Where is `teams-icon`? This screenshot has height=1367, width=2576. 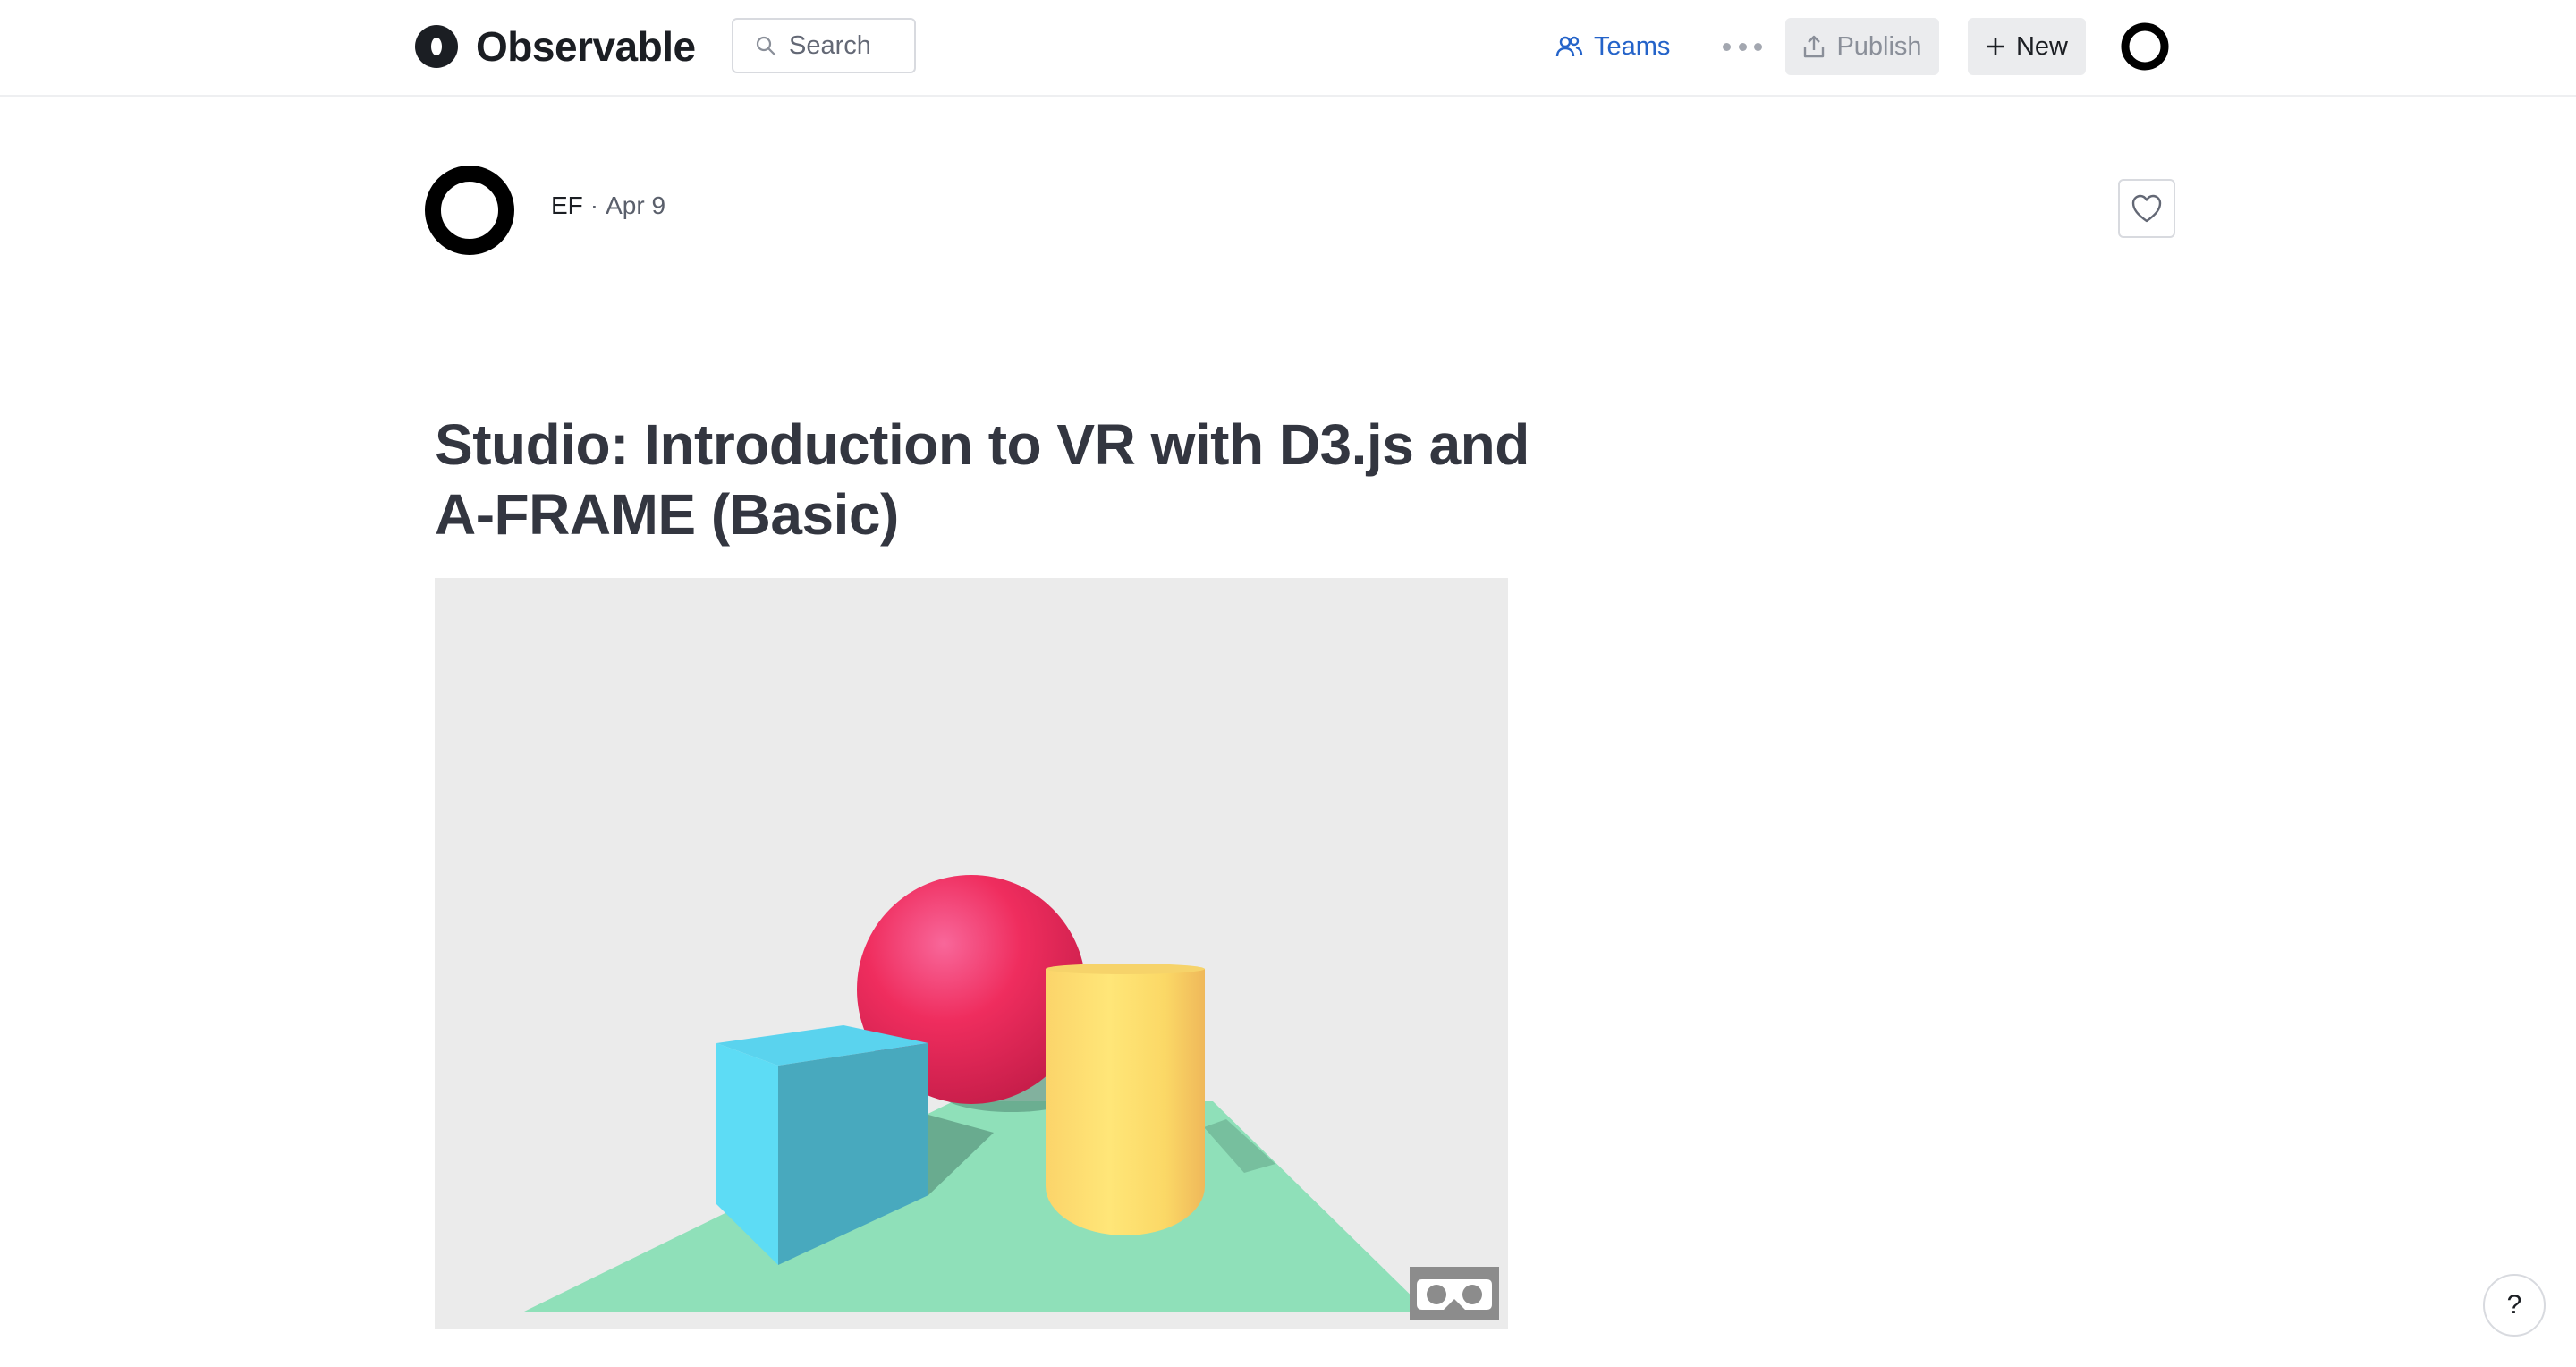 teams-icon is located at coordinates (1569, 46).